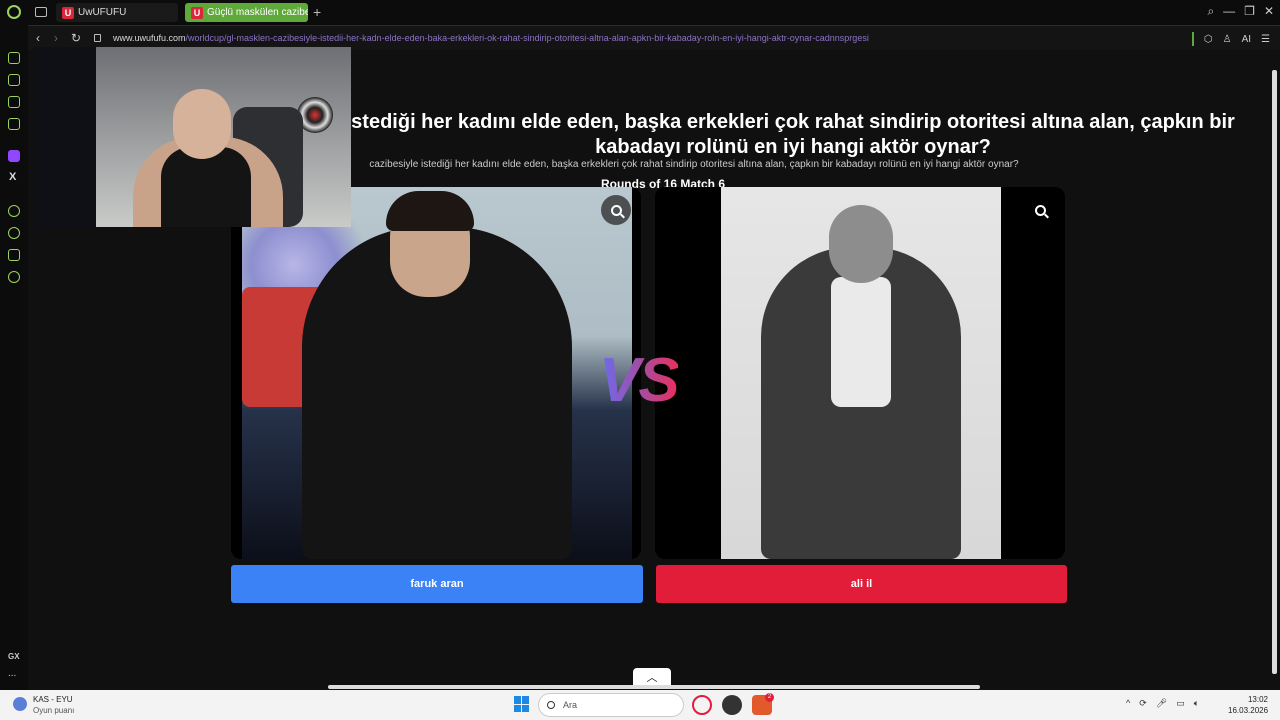 This screenshot has height=720, width=1280. Describe the element at coordinates (652, 677) in the screenshot. I see `scroll-to-top-button: ︿` at that location.